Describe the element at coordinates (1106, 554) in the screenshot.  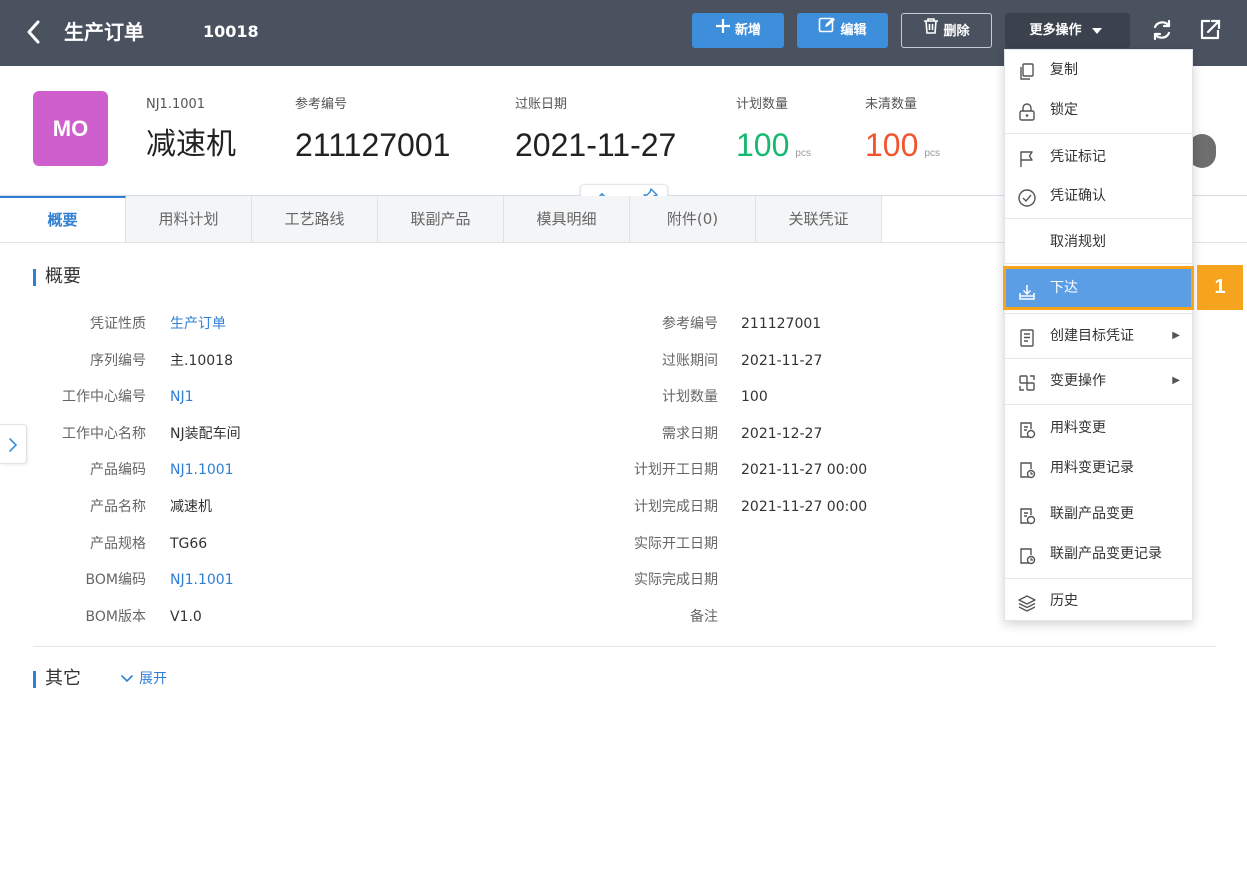
I see `menu-item-label: 联副产品变更记录` at that location.